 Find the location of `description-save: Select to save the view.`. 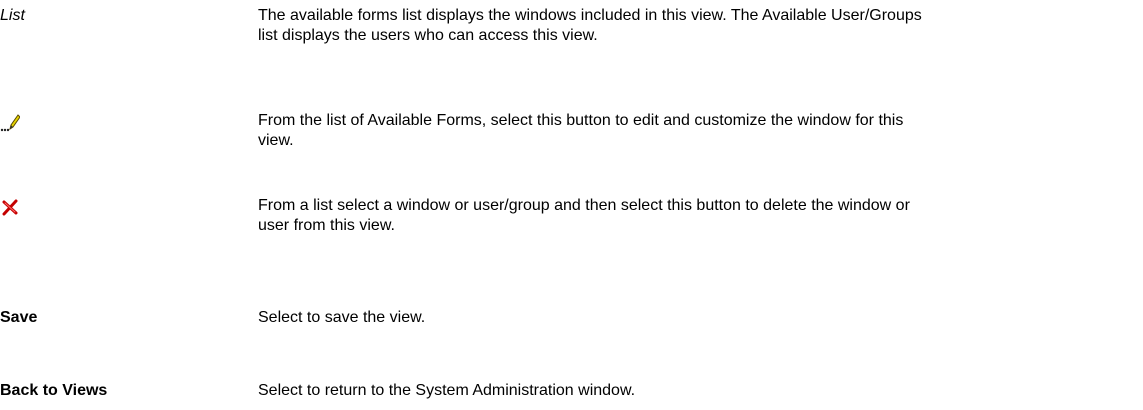

description-save: Select to save the view. is located at coordinates (342, 317).